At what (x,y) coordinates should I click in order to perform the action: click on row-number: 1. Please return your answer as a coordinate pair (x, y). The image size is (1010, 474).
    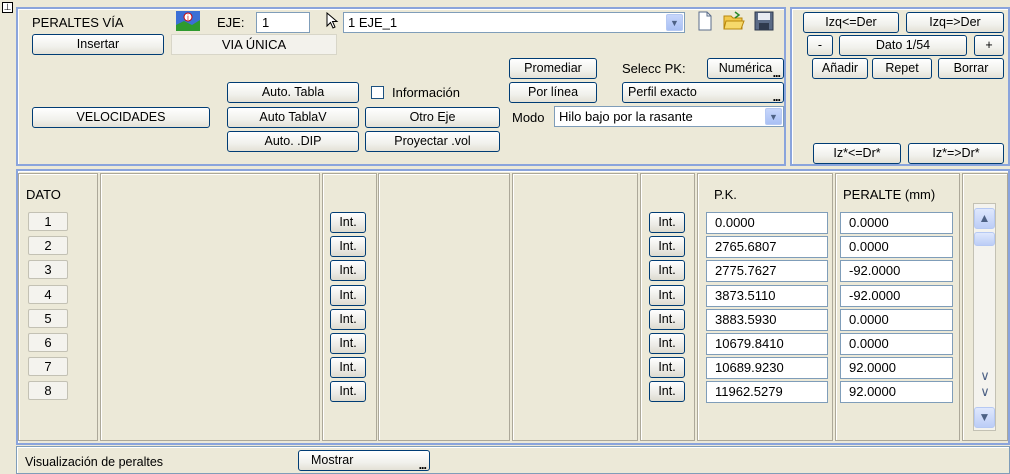
    Looking at the image, I should click on (48, 221).